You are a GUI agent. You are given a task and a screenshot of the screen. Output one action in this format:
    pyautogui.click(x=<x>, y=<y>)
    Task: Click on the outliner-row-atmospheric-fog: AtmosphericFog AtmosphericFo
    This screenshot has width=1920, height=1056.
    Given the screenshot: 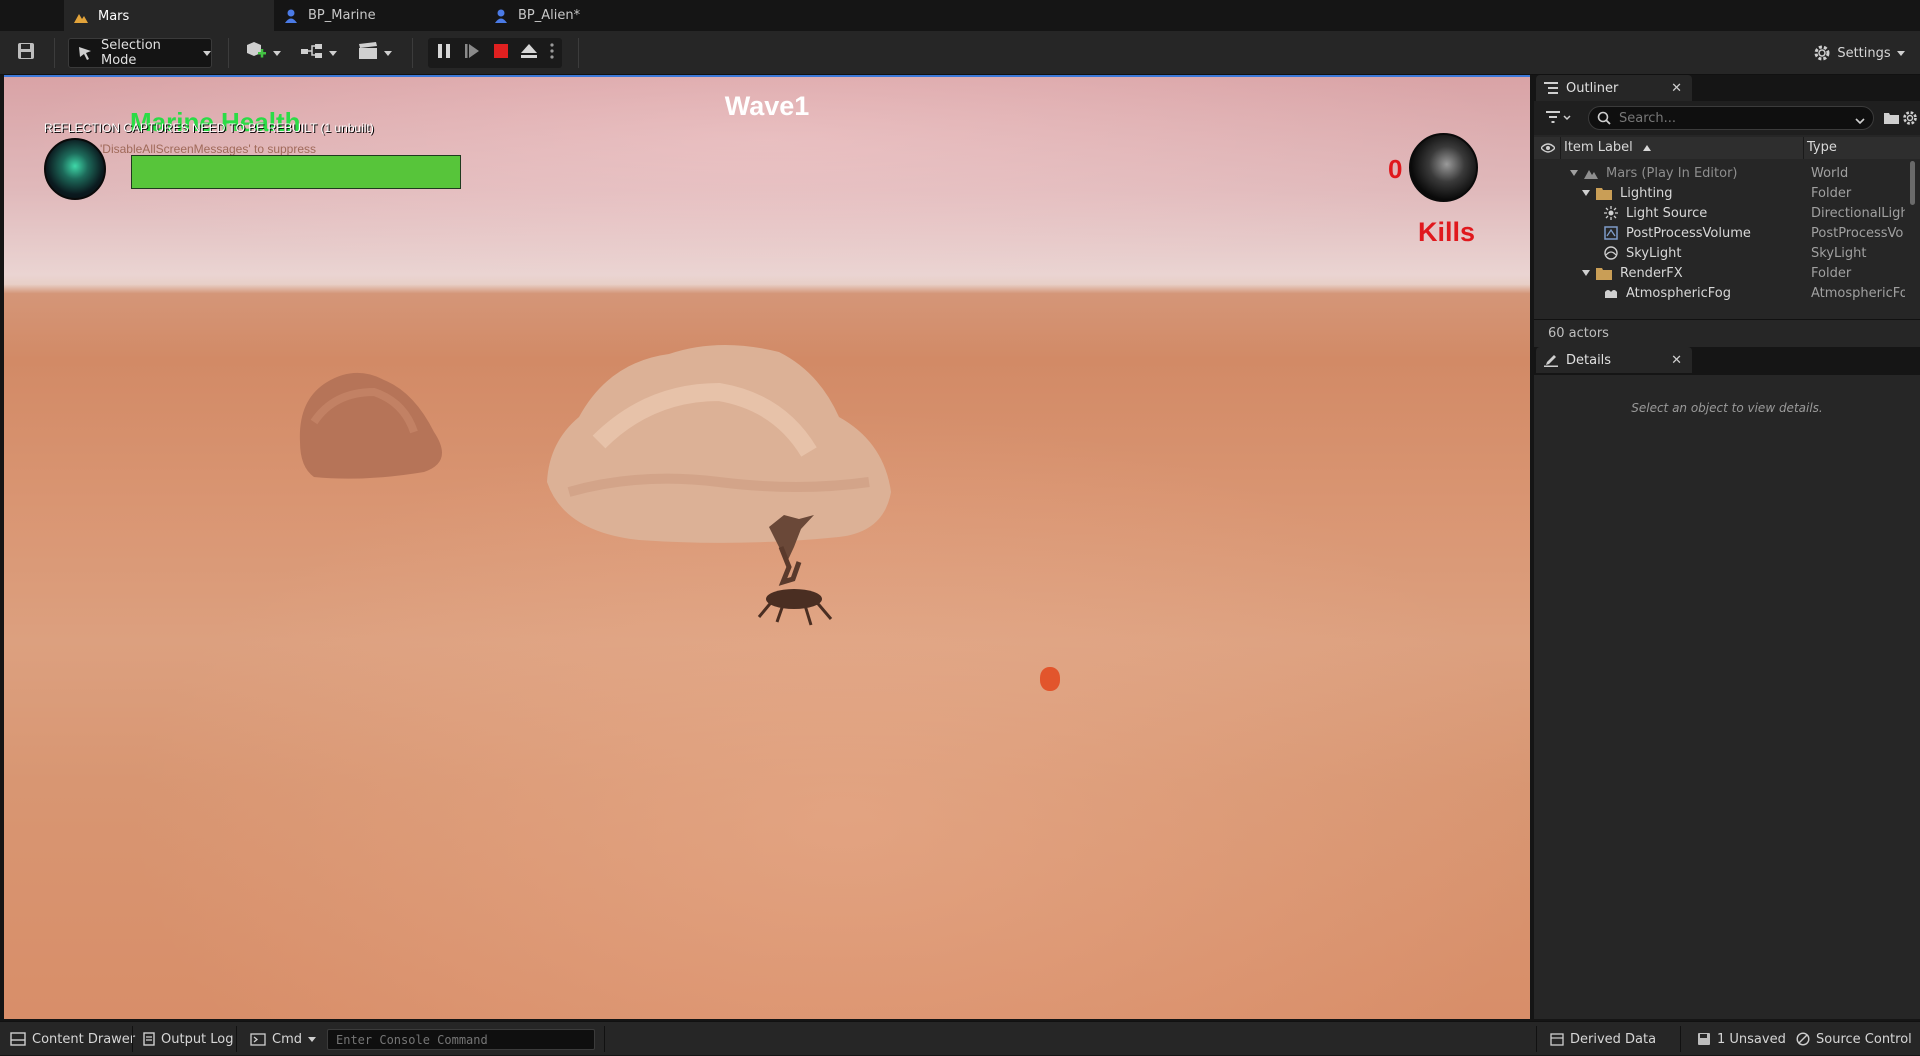 What is the action you would take?
    pyautogui.click(x=1719, y=293)
    